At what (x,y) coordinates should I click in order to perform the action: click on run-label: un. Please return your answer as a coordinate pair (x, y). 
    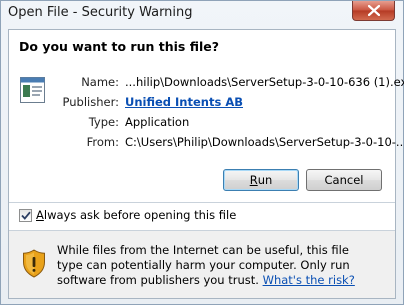
    Looking at the image, I should click on (265, 180).